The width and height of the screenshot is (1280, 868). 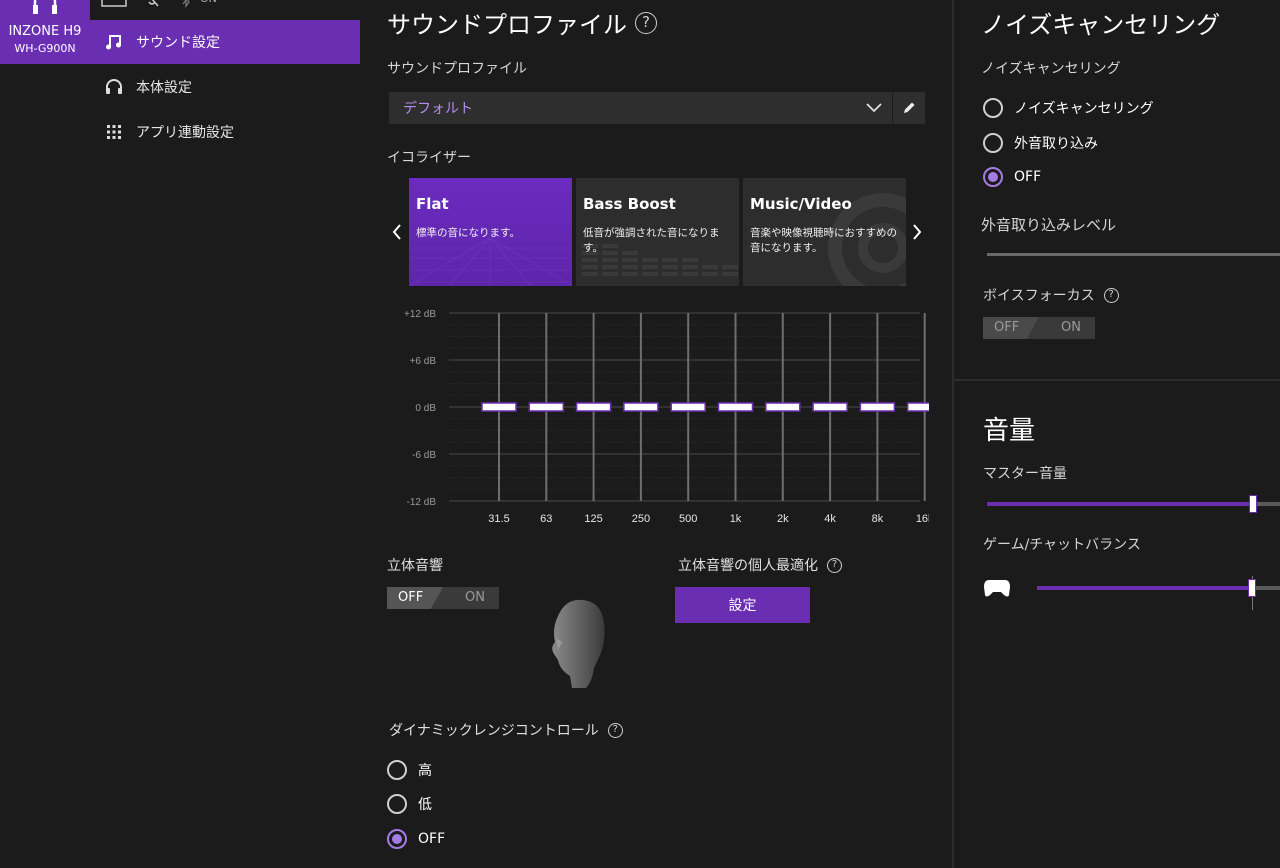 What do you see at coordinates (1158, 588) in the screenshot?
I see `game-chat-balance-slider` at bounding box center [1158, 588].